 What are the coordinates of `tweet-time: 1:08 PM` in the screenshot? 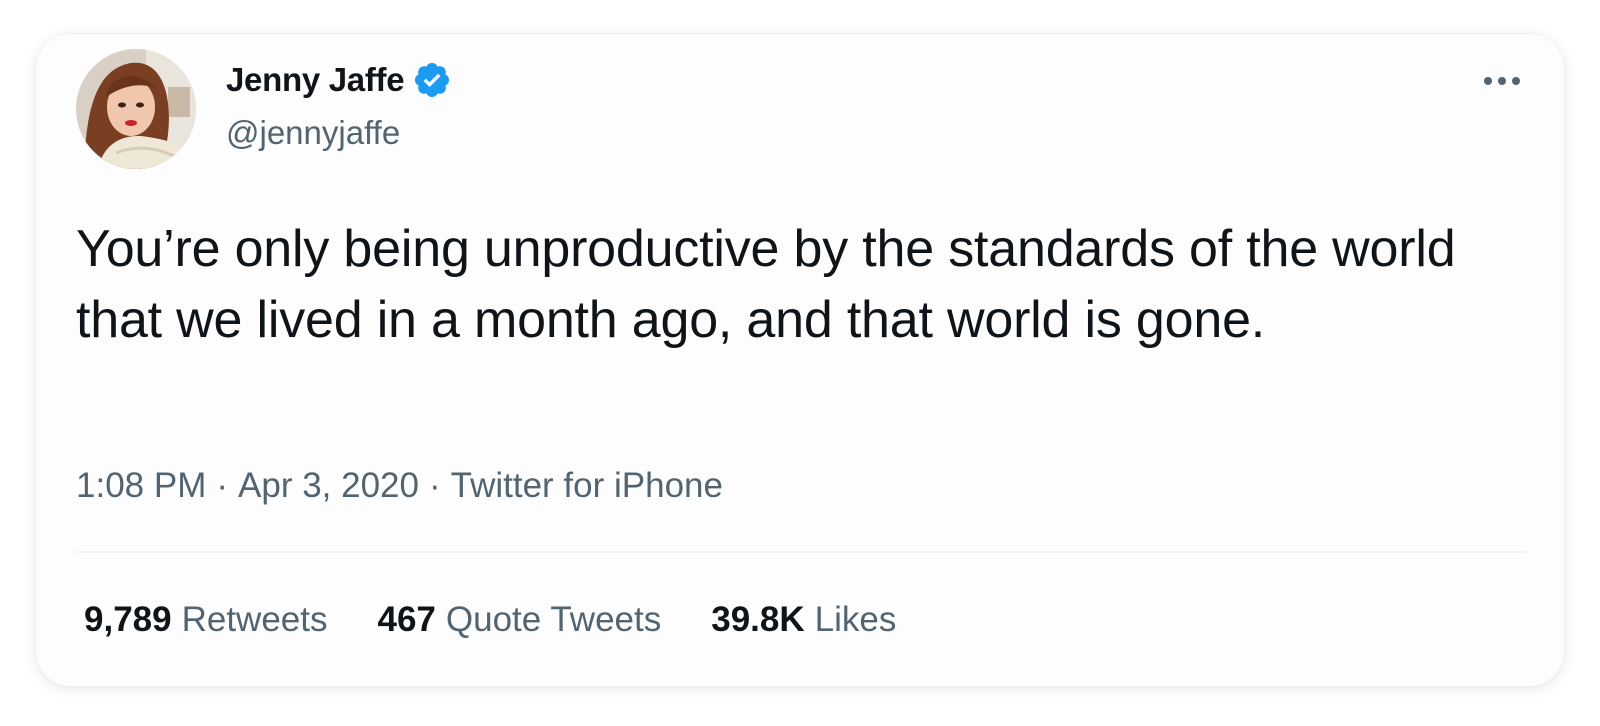 It's located at (141, 486).